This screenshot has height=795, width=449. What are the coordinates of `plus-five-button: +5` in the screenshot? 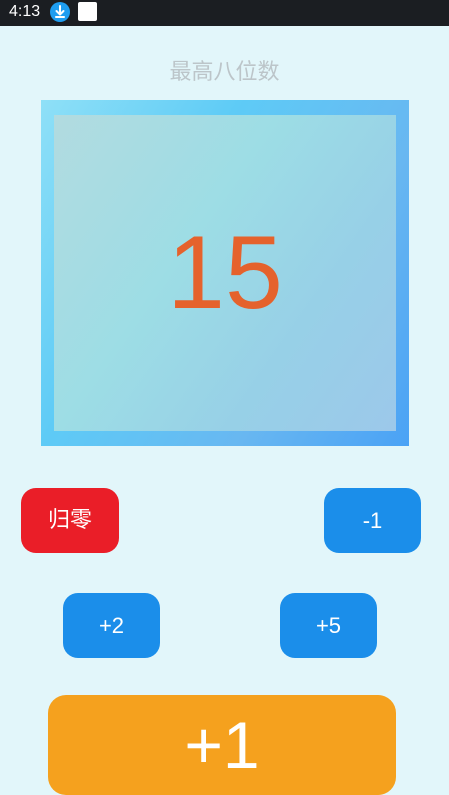 It's located at (328, 625).